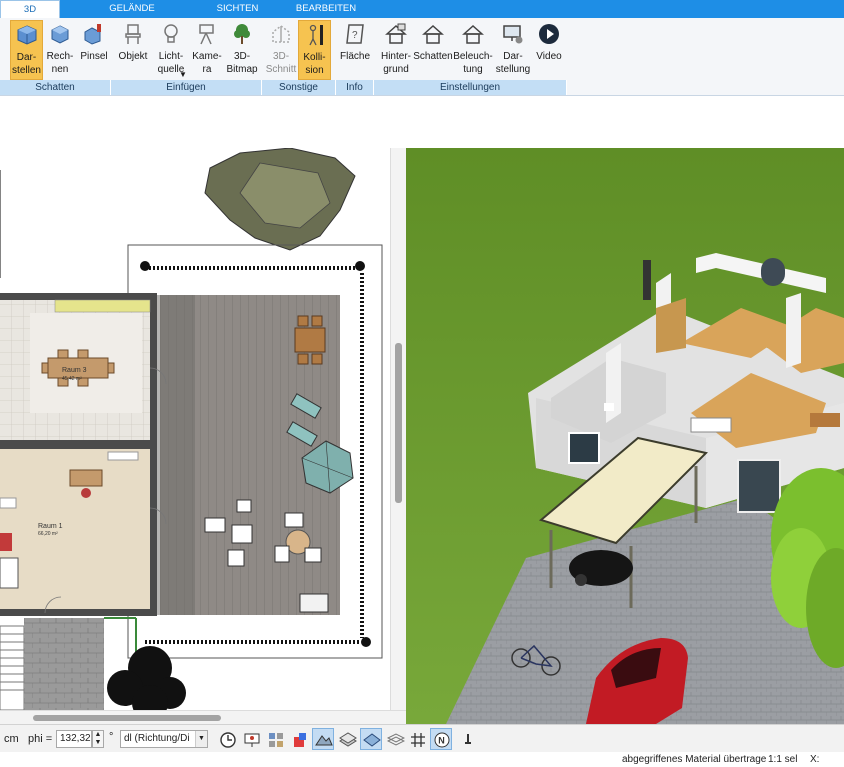 The height and width of the screenshot is (767, 844). Describe the element at coordinates (355, 50) in the screenshot. I see `flaeche-button: ? Fläche` at that location.